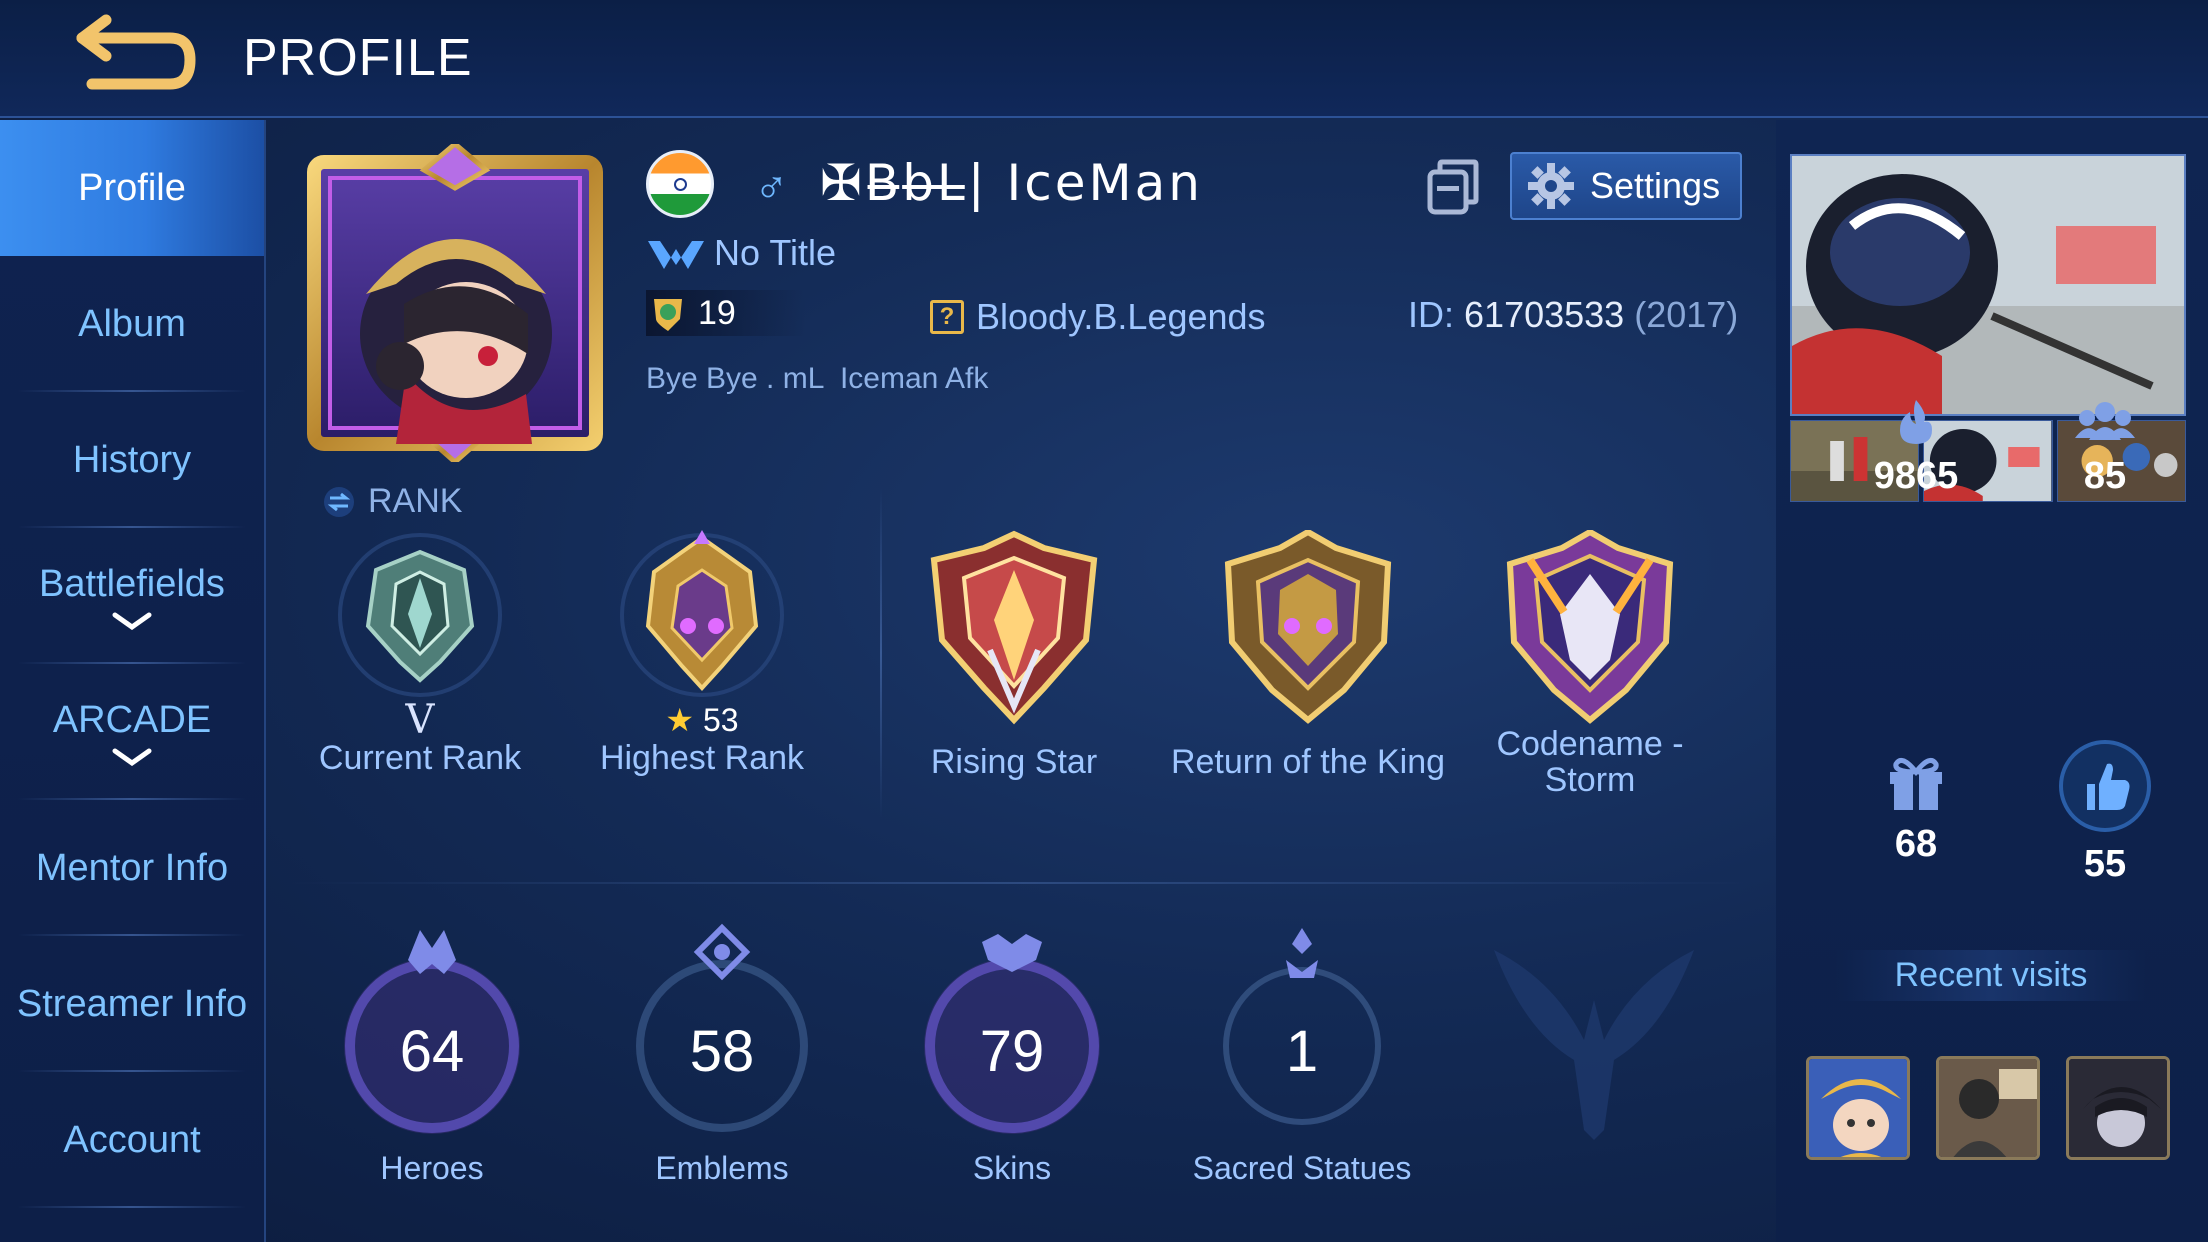  Describe the element at coordinates (1594, 1045) in the screenshot. I see `faded-bird-emblem-icon` at that location.